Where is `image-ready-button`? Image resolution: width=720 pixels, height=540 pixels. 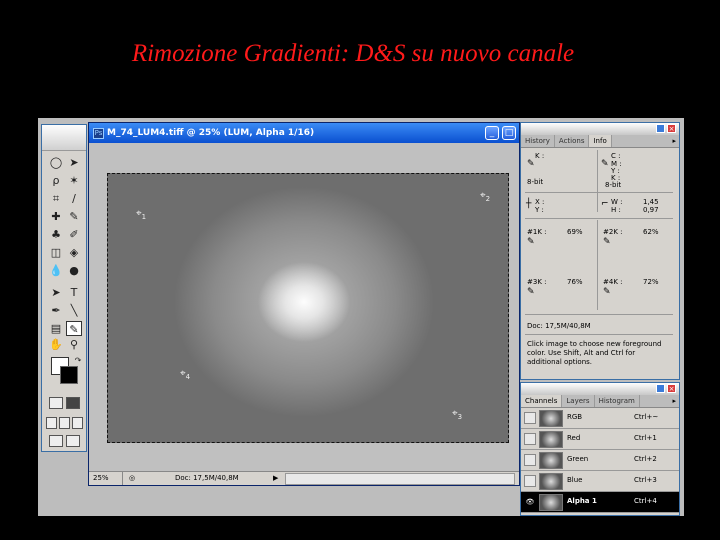 image-ready-button is located at coordinates (56, 441).